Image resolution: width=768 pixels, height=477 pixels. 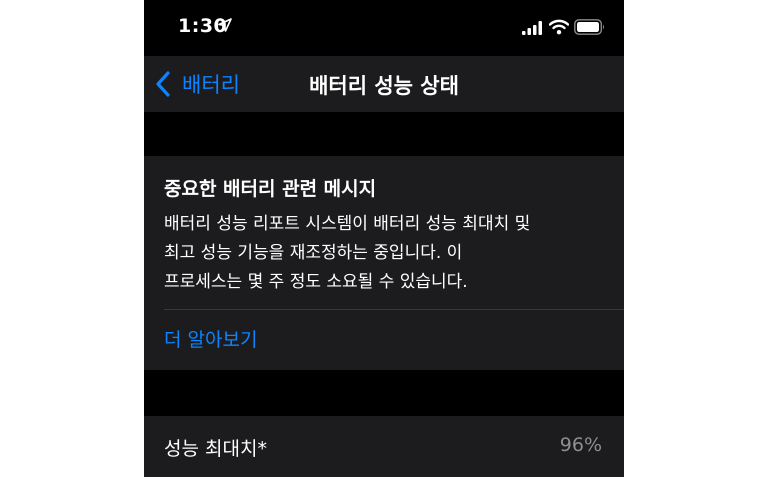 What do you see at coordinates (347, 224) in the screenshot?
I see `message-line: 배터리 성능 리포트 시스템이 배터리 성능 최대치 및` at bounding box center [347, 224].